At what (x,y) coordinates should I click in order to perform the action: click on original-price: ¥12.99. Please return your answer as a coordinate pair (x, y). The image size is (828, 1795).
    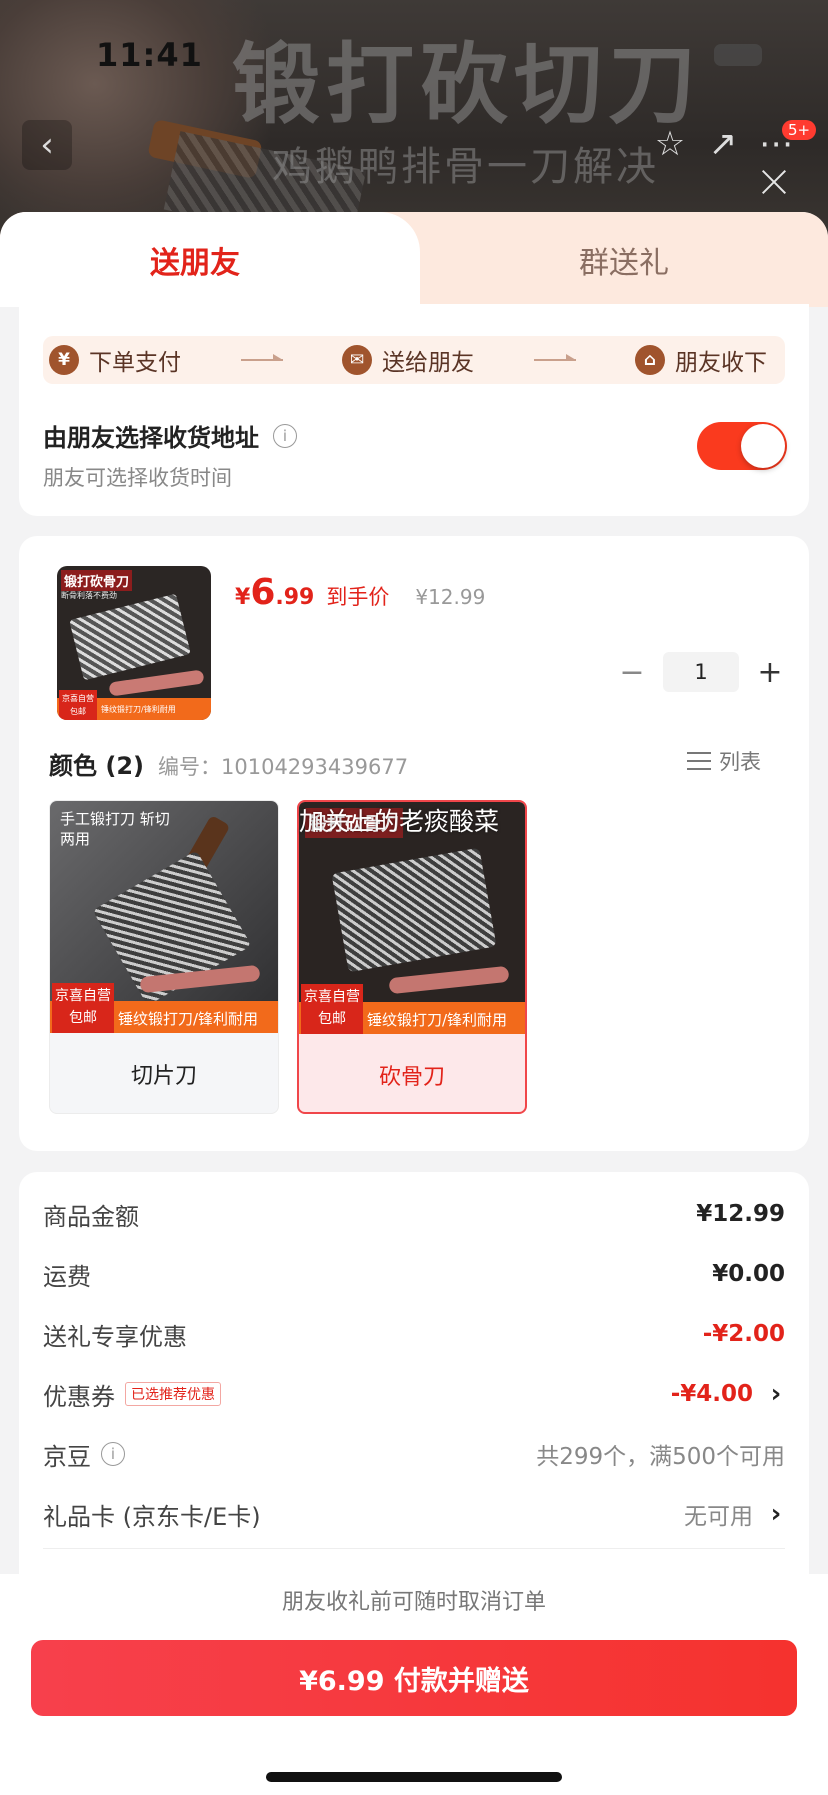
    Looking at the image, I should click on (450, 597).